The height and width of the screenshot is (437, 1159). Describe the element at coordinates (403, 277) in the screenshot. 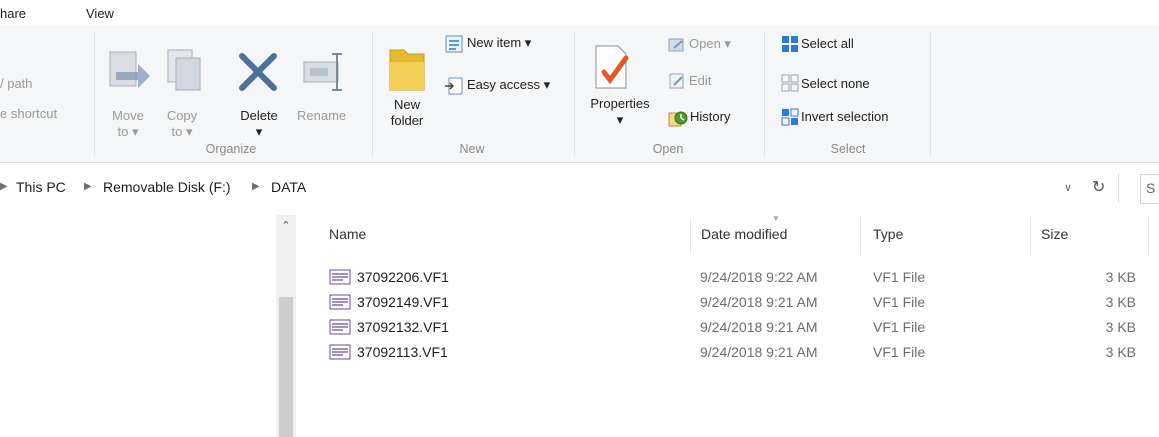

I see `file-name: 37092206.VF1` at that location.